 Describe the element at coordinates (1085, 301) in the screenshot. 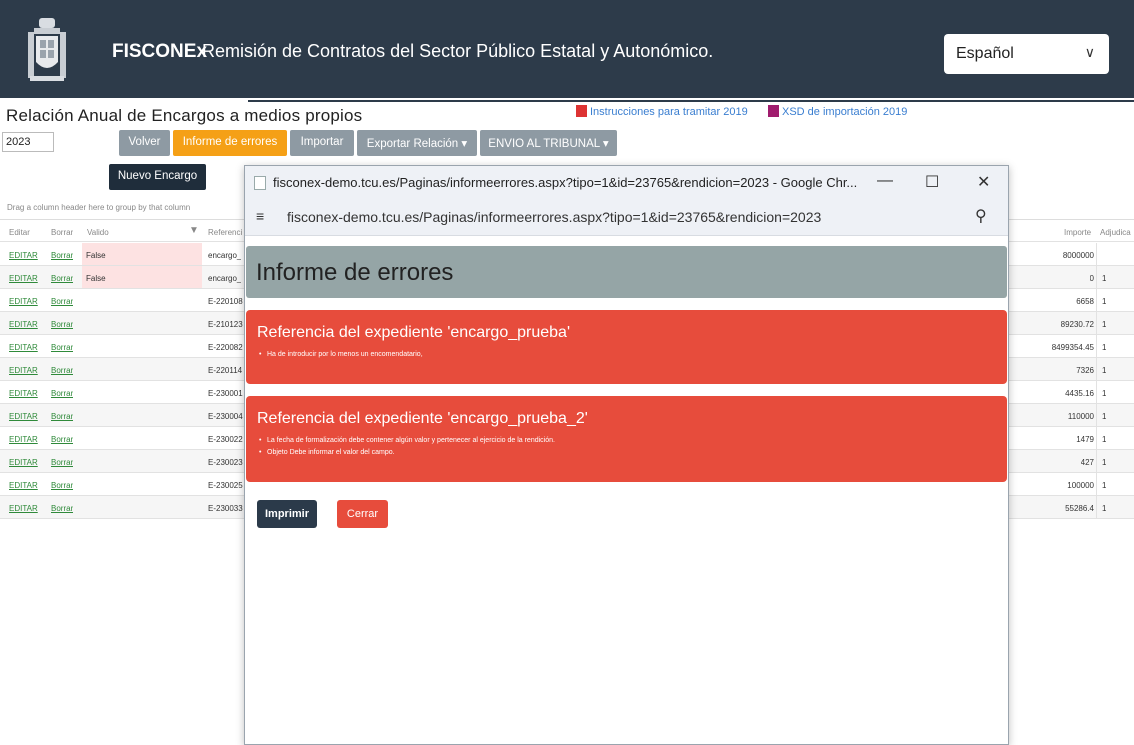

I see `importe-cell: 6658` at that location.